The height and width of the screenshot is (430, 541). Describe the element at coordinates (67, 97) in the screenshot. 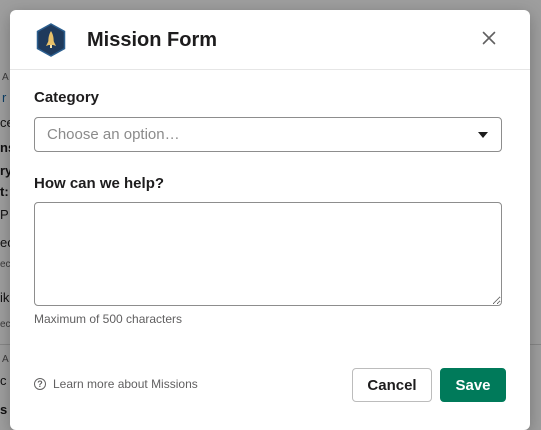

I see `category-label: Category` at that location.